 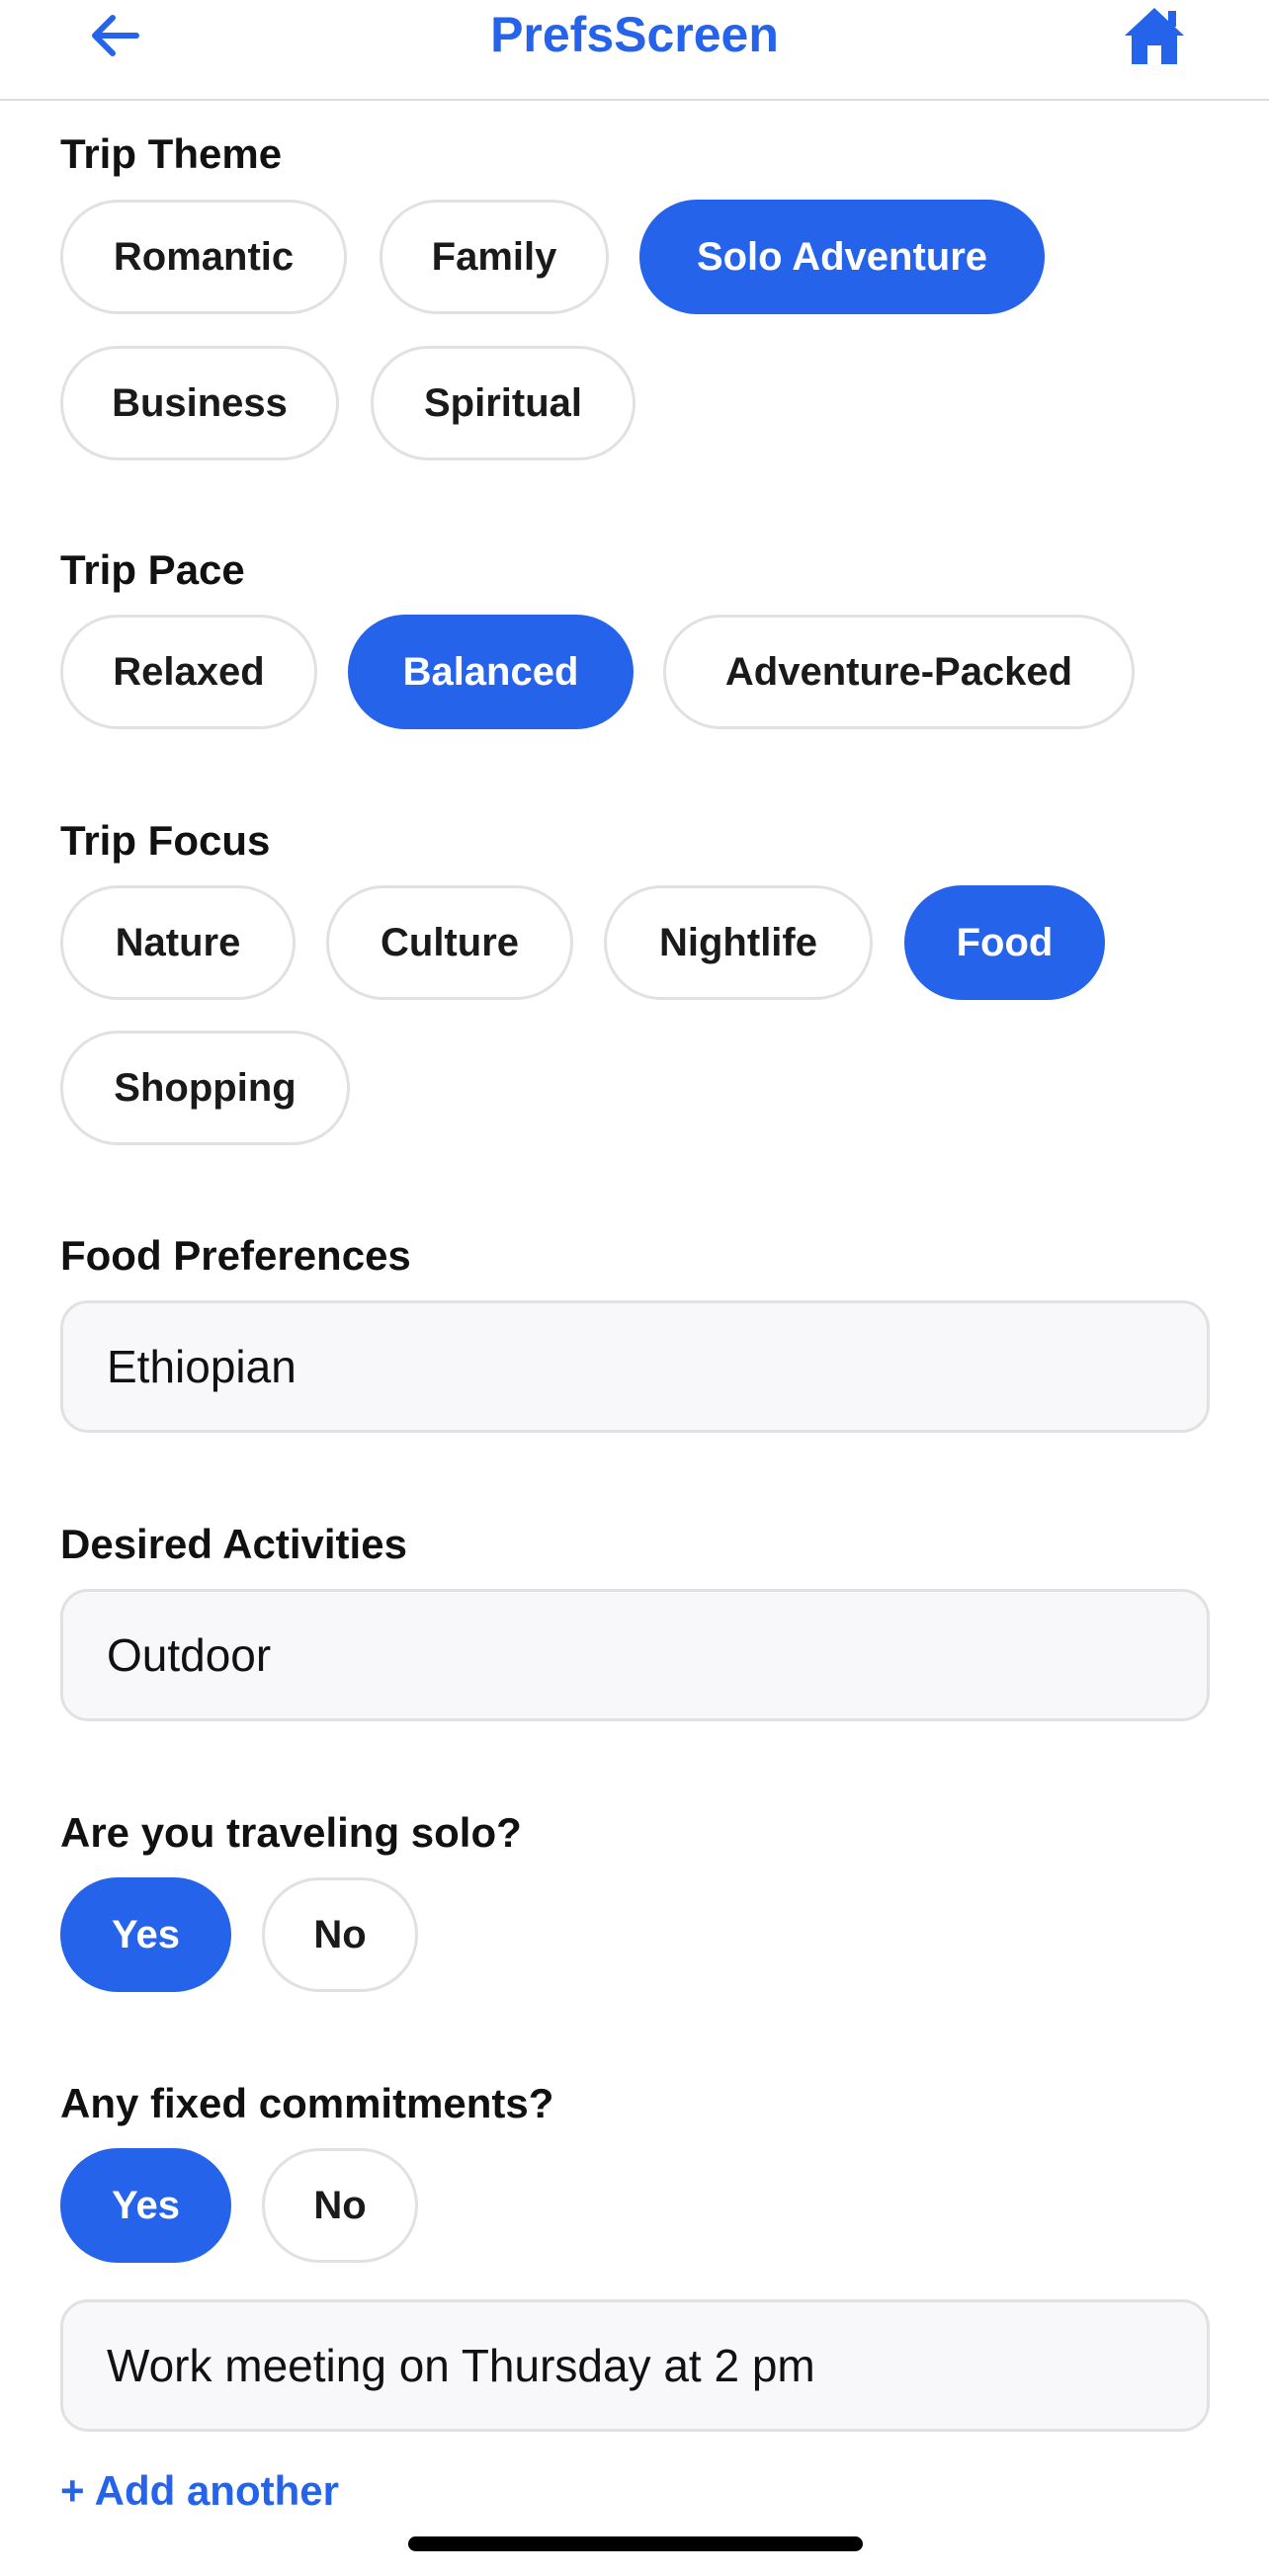 I want to click on fixed-commitments-label: Any fixed commitments?, so click(x=307, y=2103).